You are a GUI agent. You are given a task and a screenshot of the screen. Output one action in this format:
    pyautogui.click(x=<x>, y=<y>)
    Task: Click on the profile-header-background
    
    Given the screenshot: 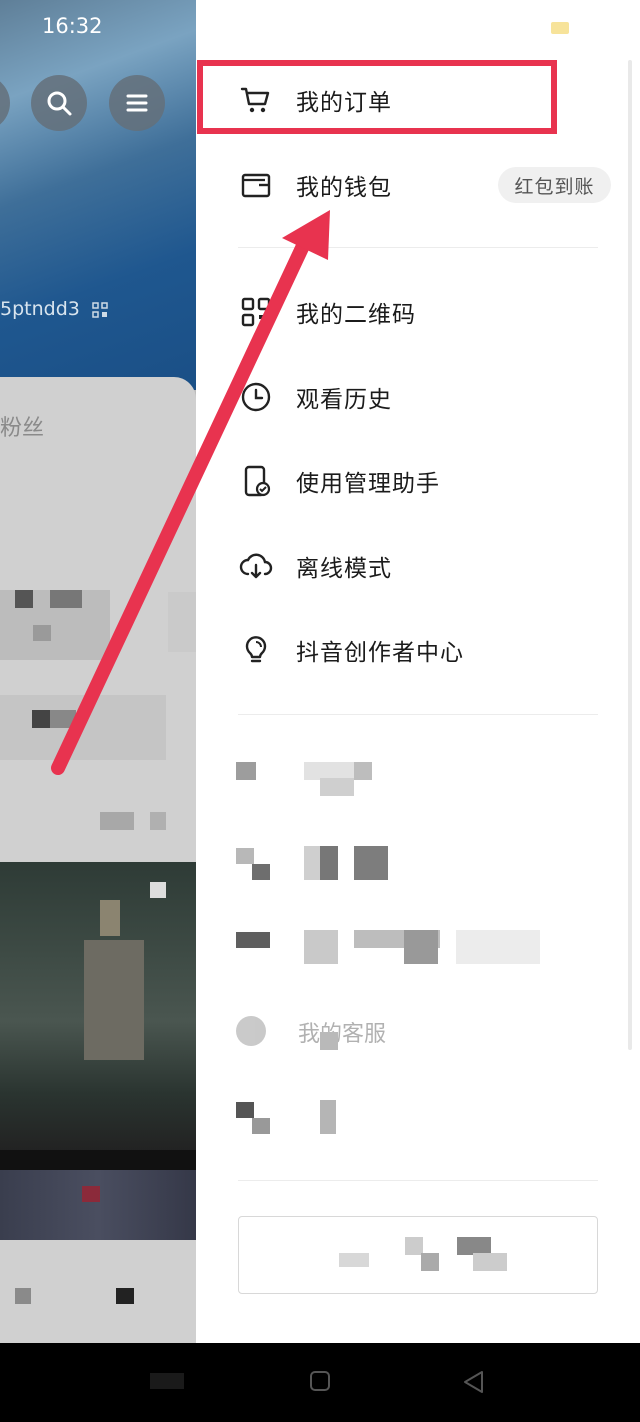 What is the action you would take?
    pyautogui.click(x=98, y=195)
    